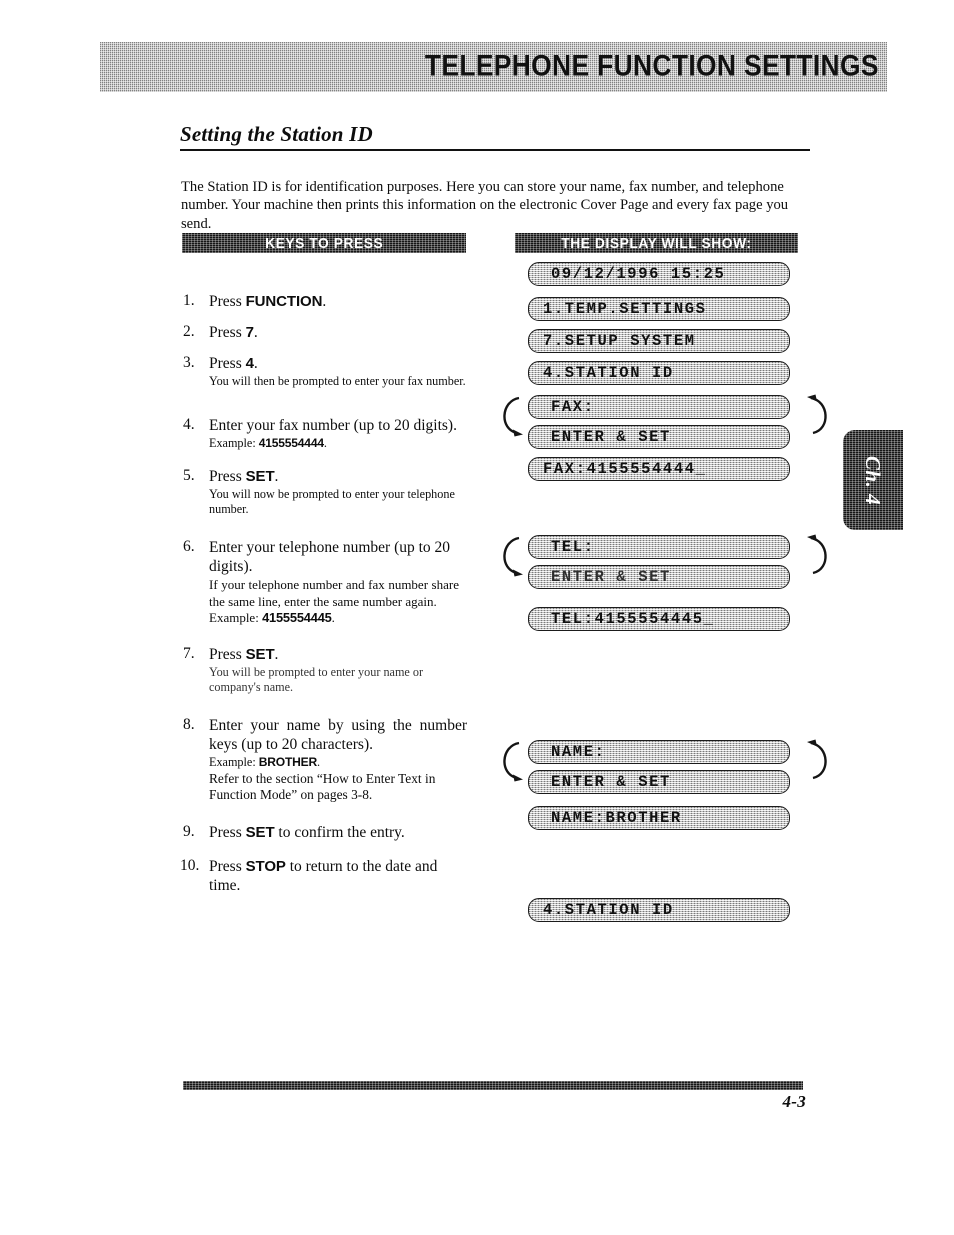 The image size is (954, 1235). Describe the element at coordinates (189, 725) in the screenshot. I see `step-8-number: 8.` at that location.